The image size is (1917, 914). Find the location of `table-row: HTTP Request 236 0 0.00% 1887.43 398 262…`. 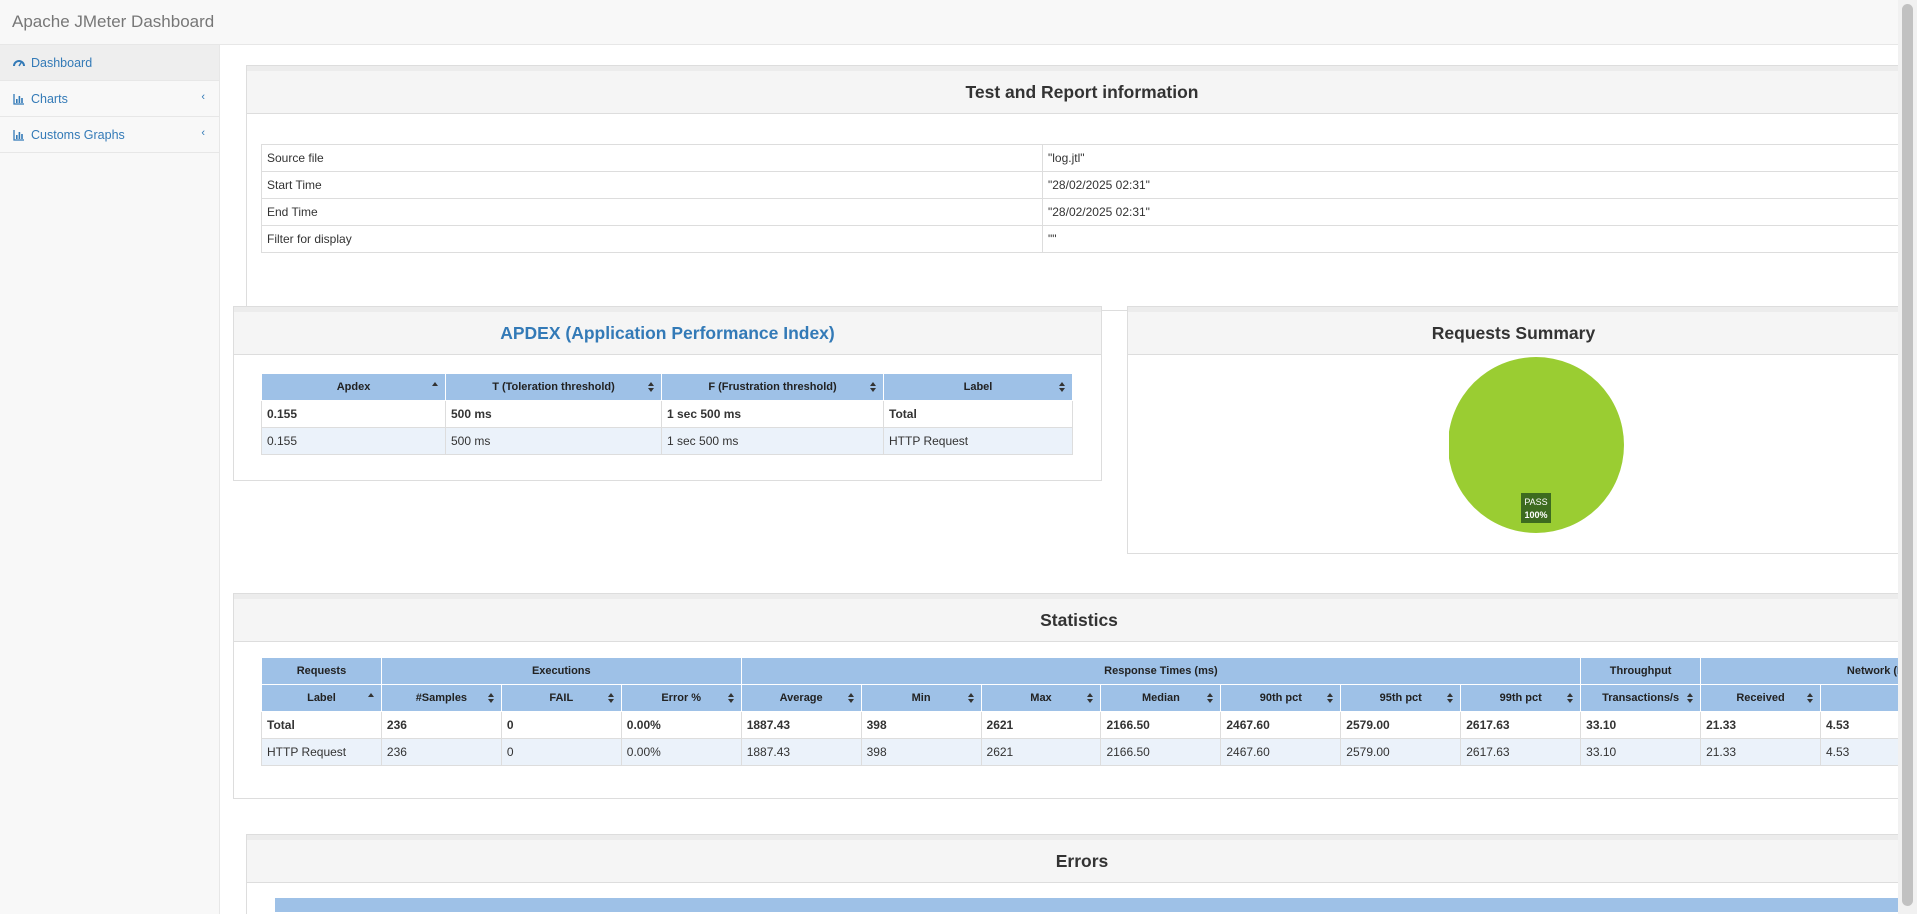

table-row: HTTP Request 236 0 0.00% 1887.43 398 262… is located at coordinates (1079, 752).